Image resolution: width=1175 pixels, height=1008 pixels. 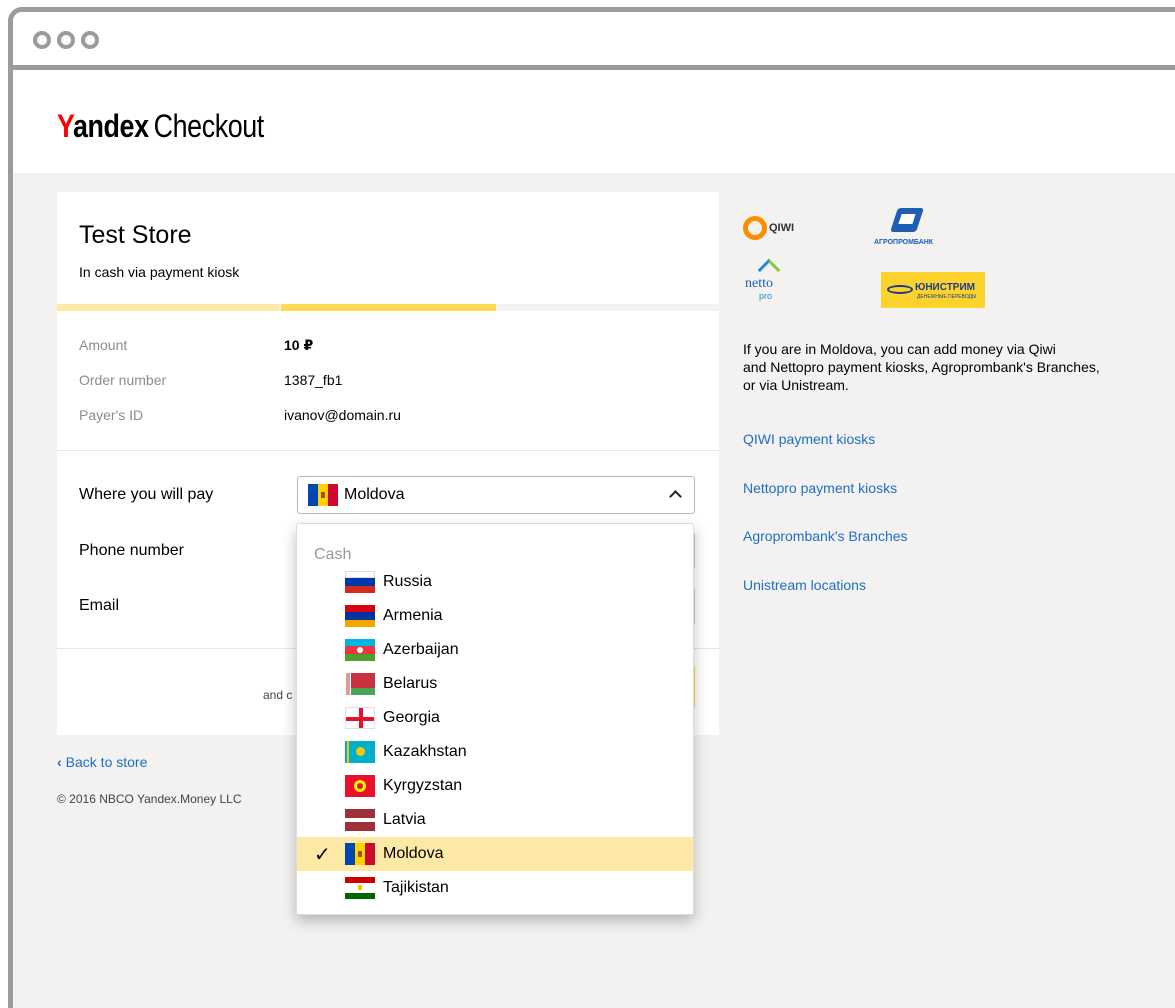 What do you see at coordinates (99, 605) in the screenshot?
I see `email-label: Email` at bounding box center [99, 605].